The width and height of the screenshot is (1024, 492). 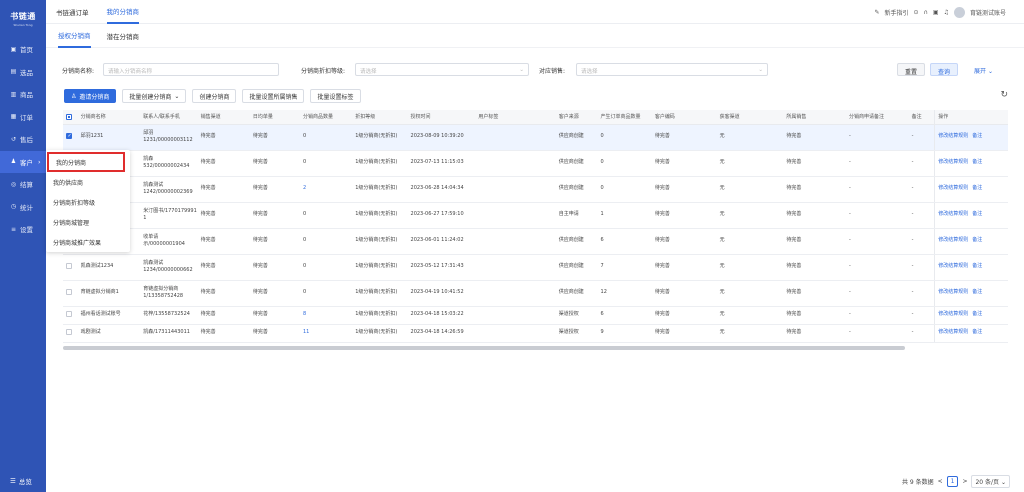 I want to click on guide-link: 新手指引, so click(x=896, y=12).